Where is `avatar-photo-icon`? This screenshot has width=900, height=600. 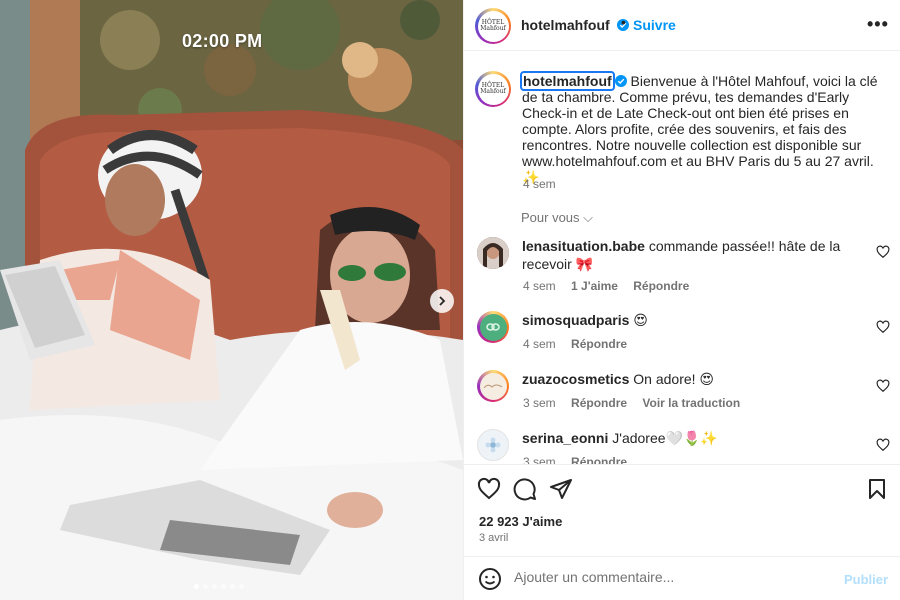 avatar-photo-icon is located at coordinates (493, 253).